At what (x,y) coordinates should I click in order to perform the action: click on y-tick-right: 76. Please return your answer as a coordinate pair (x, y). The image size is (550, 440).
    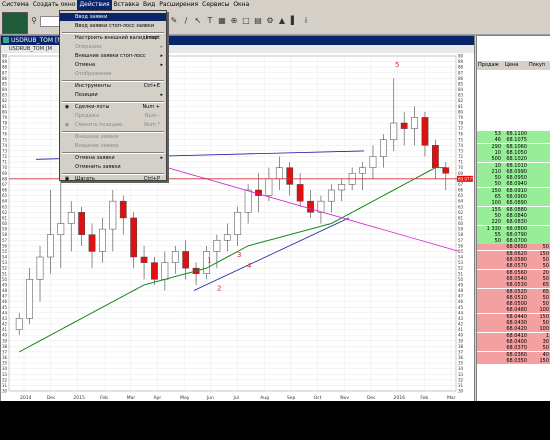
    Looking at the image, I should click on (461, 134).